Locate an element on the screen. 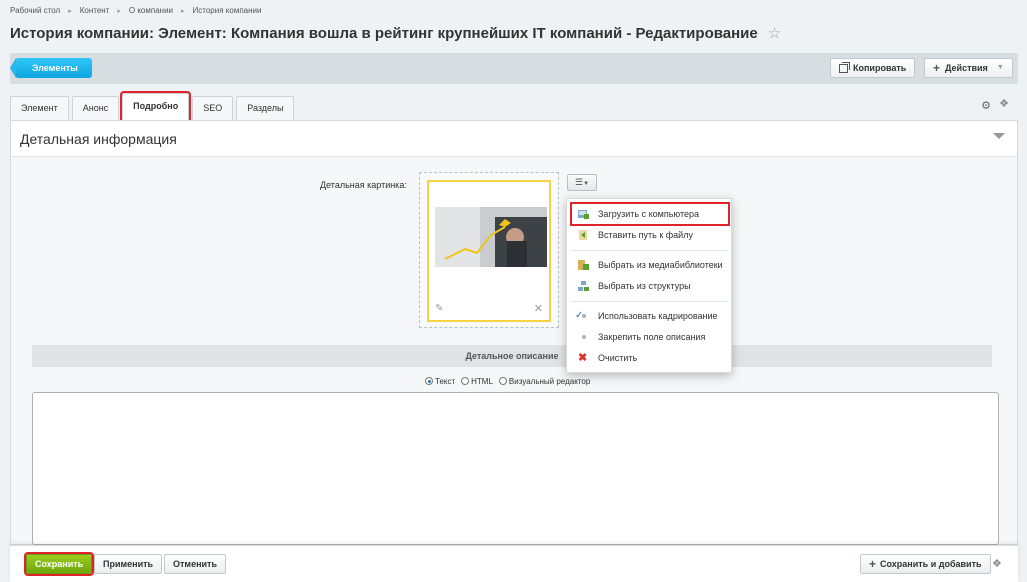 The image size is (1027, 582). menu-item-upload: Загрузить с компьютера is located at coordinates (650, 214).